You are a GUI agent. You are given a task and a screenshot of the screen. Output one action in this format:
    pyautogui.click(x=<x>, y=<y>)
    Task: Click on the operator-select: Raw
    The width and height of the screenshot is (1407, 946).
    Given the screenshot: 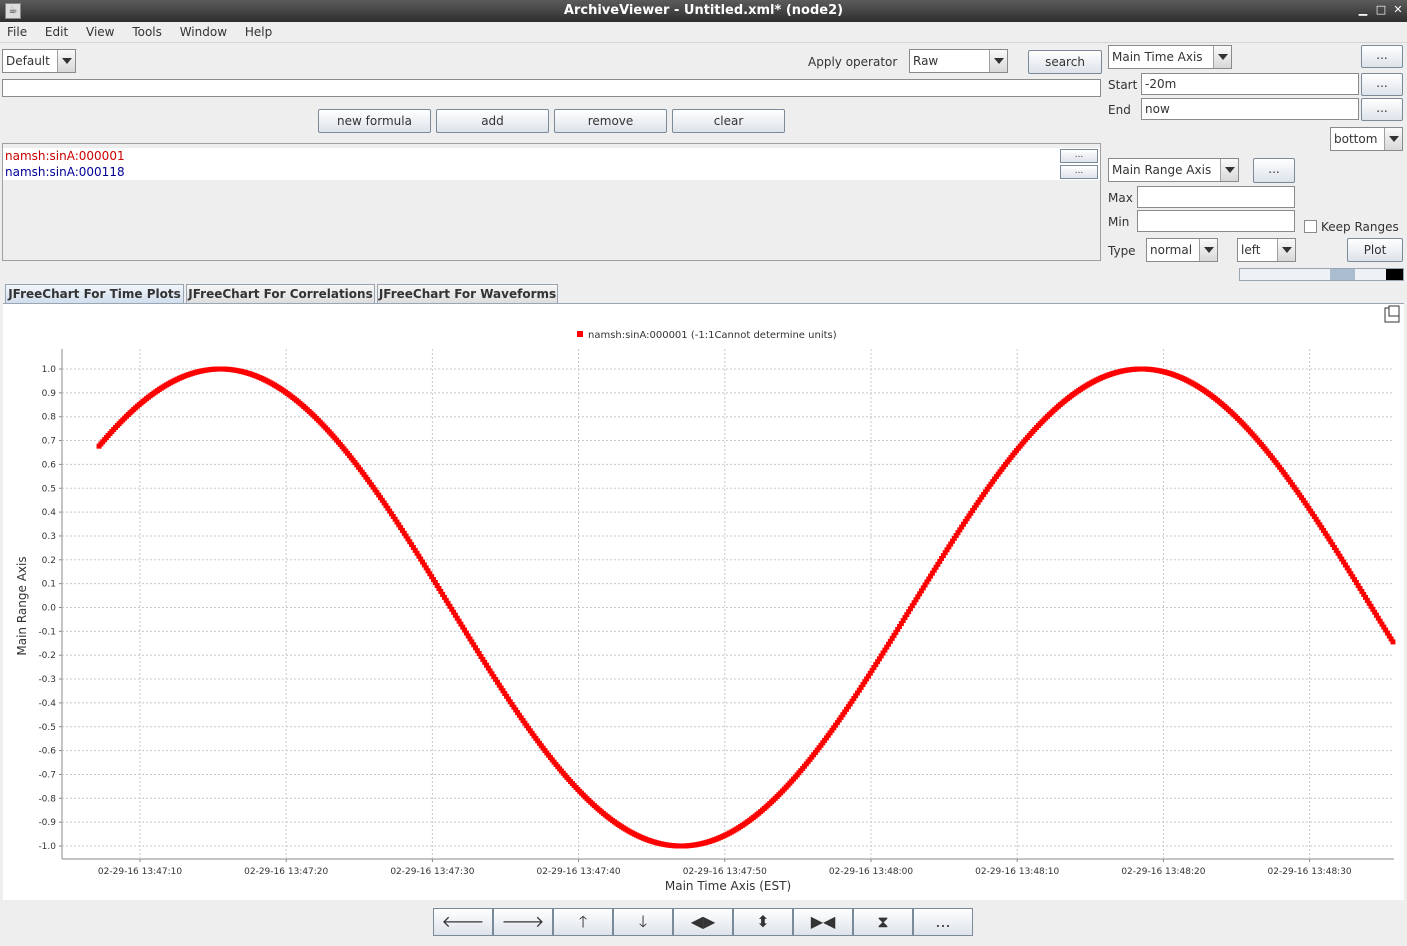 What is the action you would take?
    pyautogui.click(x=958, y=61)
    